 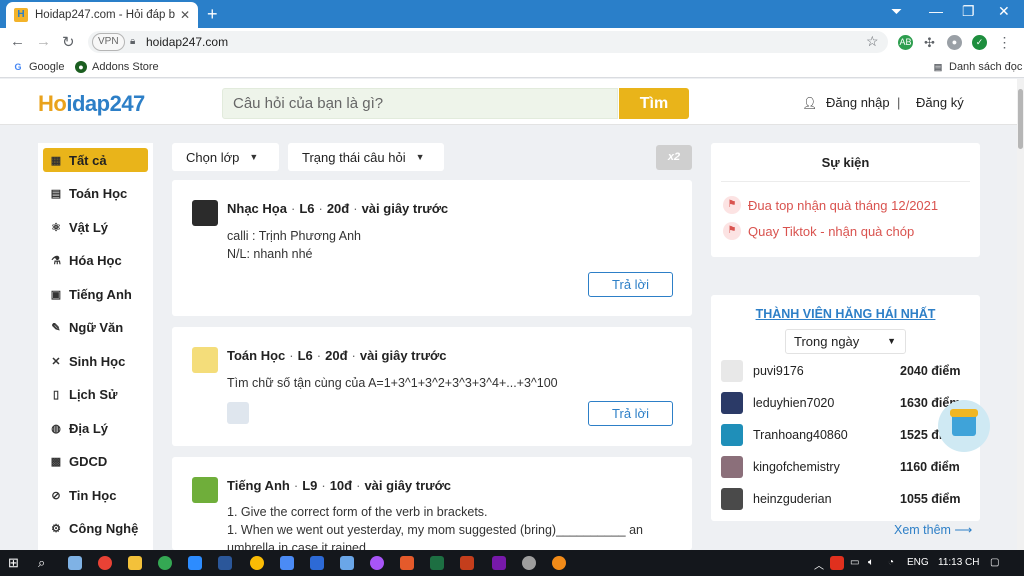 What do you see at coordinates (940, 102) in the screenshot?
I see `register-link: Đăng ký` at bounding box center [940, 102].